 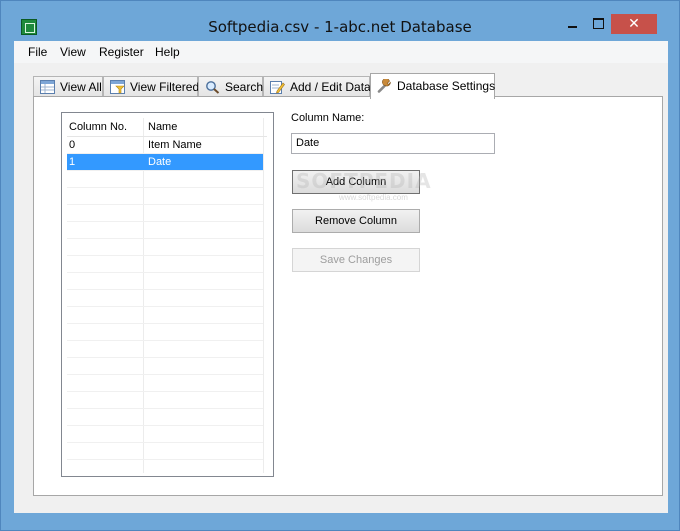 What do you see at coordinates (175, 145) in the screenshot?
I see `cell-name: Item Name` at bounding box center [175, 145].